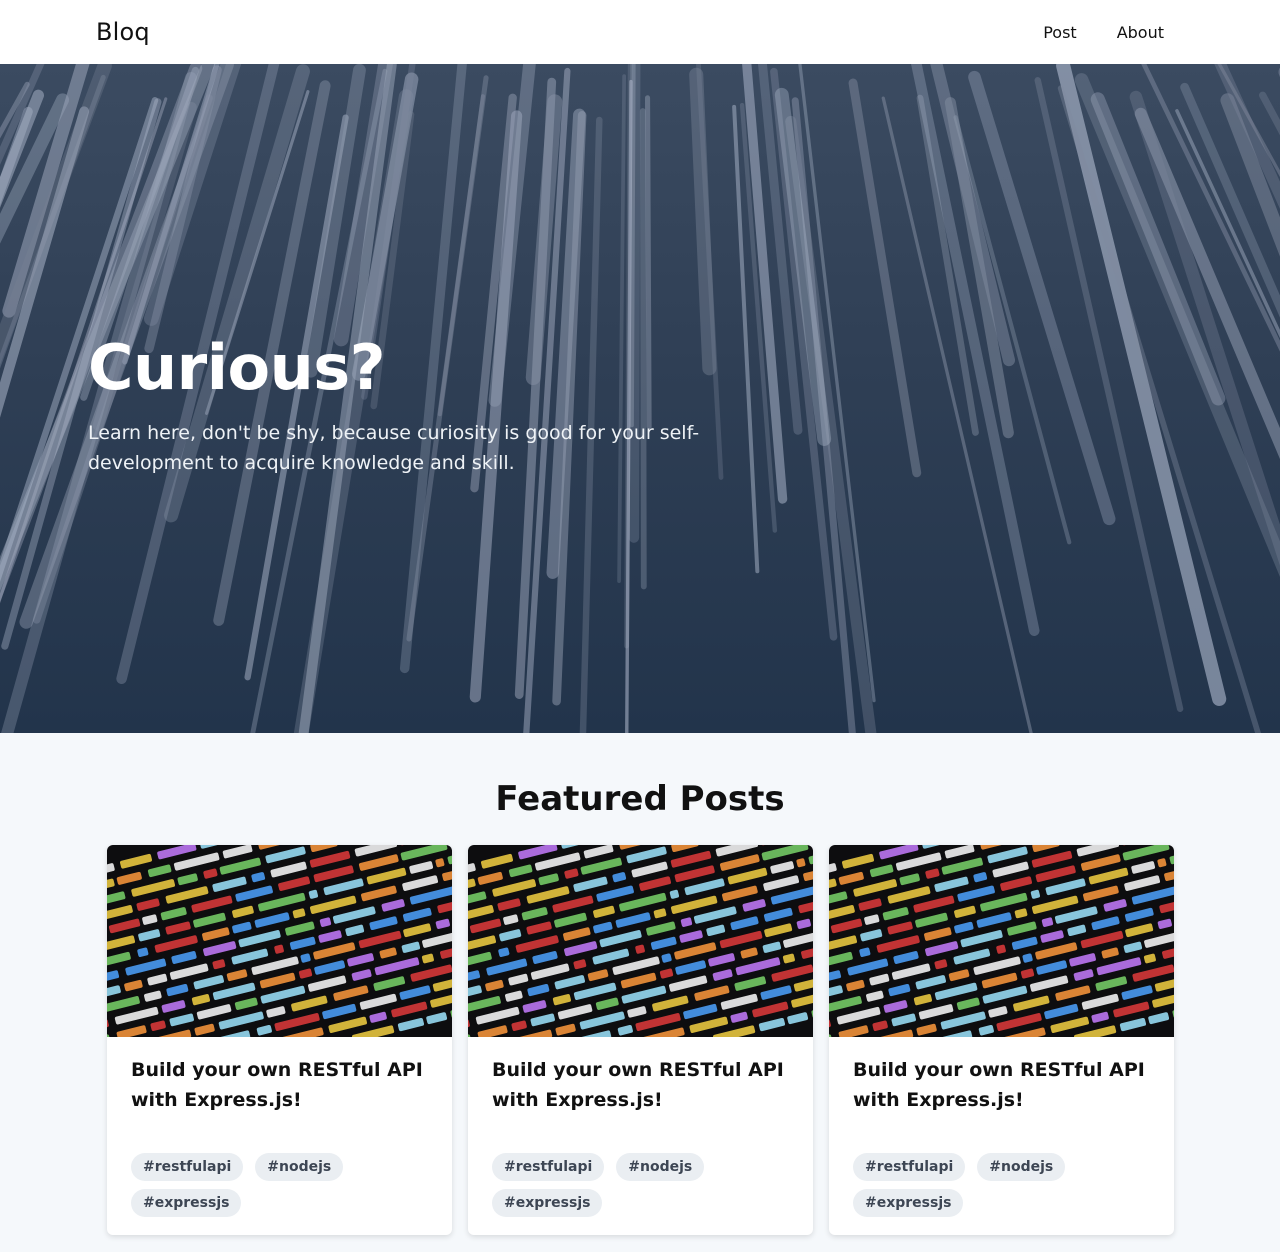  What do you see at coordinates (1140, 32) in the screenshot?
I see `nav-link-about: About` at bounding box center [1140, 32].